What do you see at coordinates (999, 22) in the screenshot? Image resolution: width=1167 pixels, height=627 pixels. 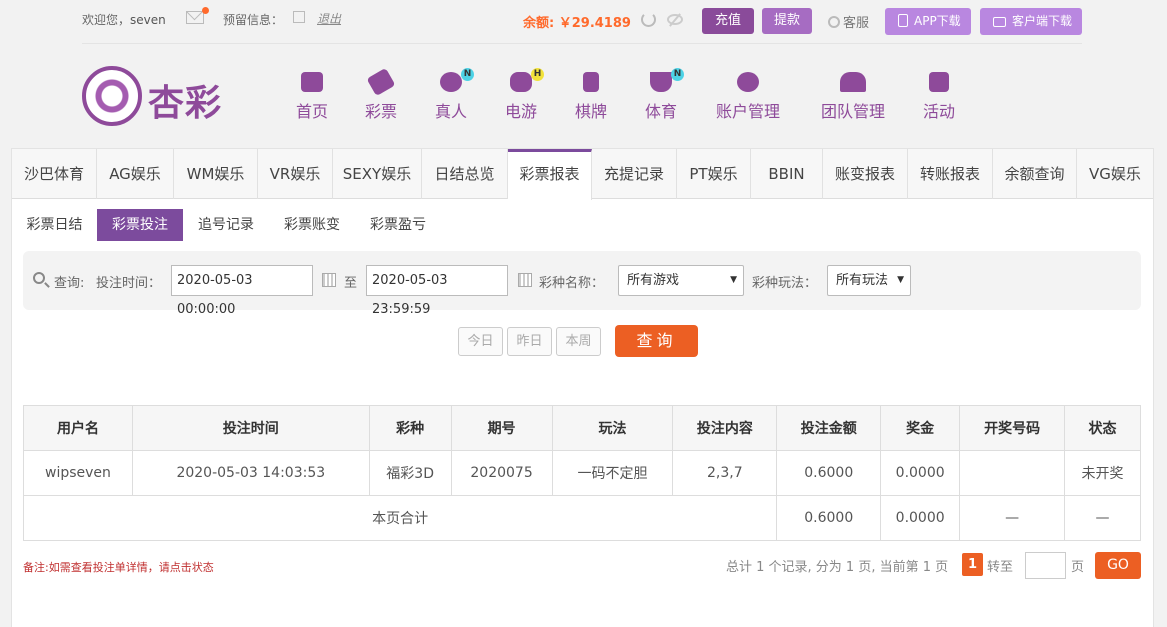 I see `monitor-icon` at bounding box center [999, 22].